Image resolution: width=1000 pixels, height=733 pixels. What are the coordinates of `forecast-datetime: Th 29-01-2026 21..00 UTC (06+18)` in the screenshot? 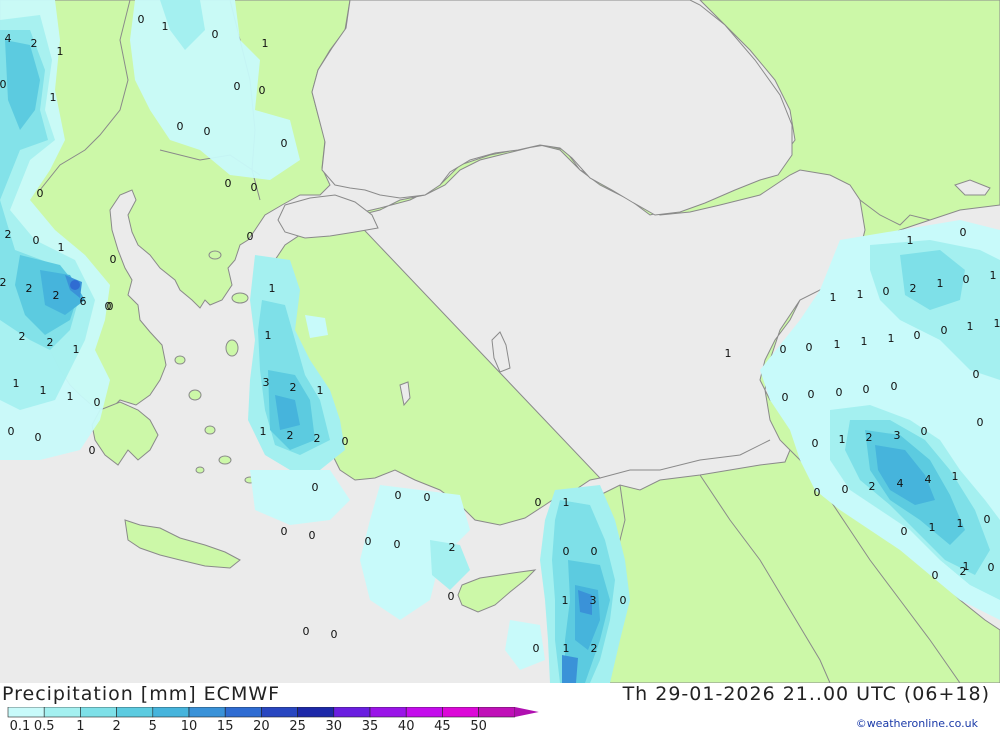 It's located at (806, 694).